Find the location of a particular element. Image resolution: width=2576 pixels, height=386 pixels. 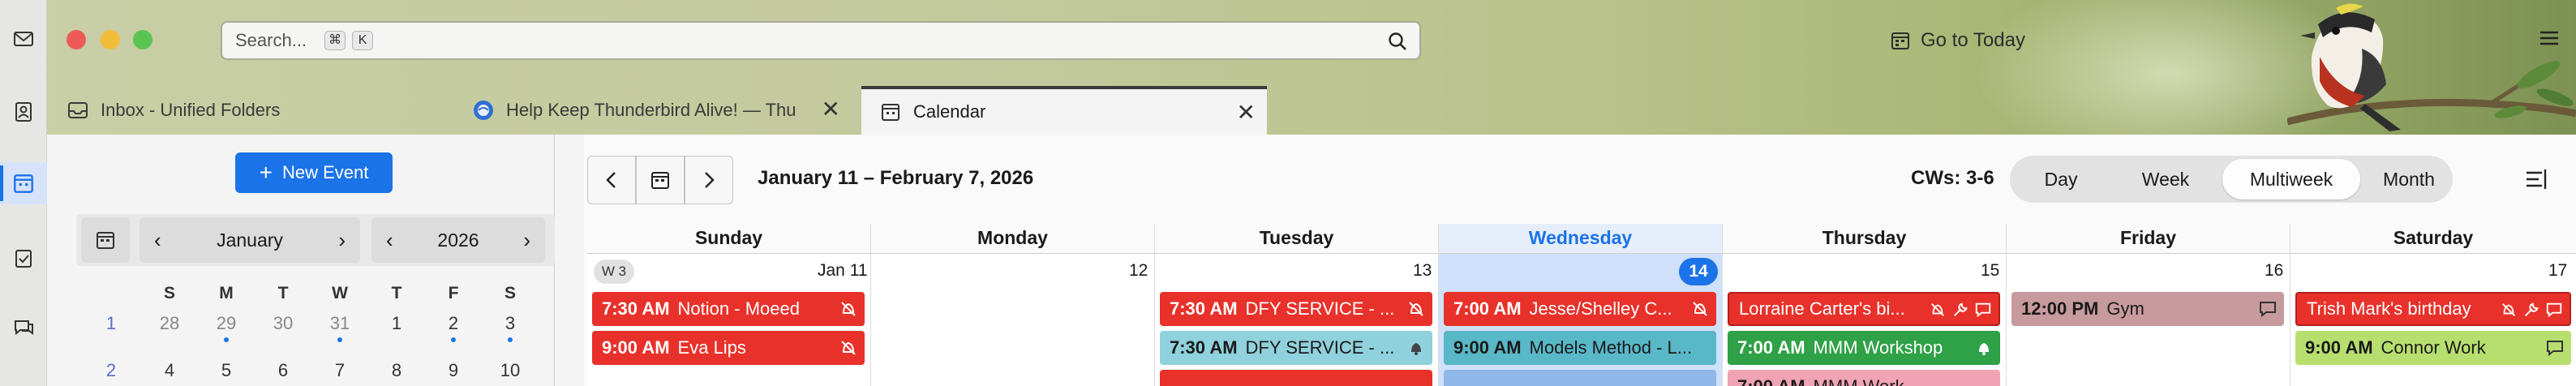

event-item: 9:00 AM Connor Work is located at coordinates (2433, 348).